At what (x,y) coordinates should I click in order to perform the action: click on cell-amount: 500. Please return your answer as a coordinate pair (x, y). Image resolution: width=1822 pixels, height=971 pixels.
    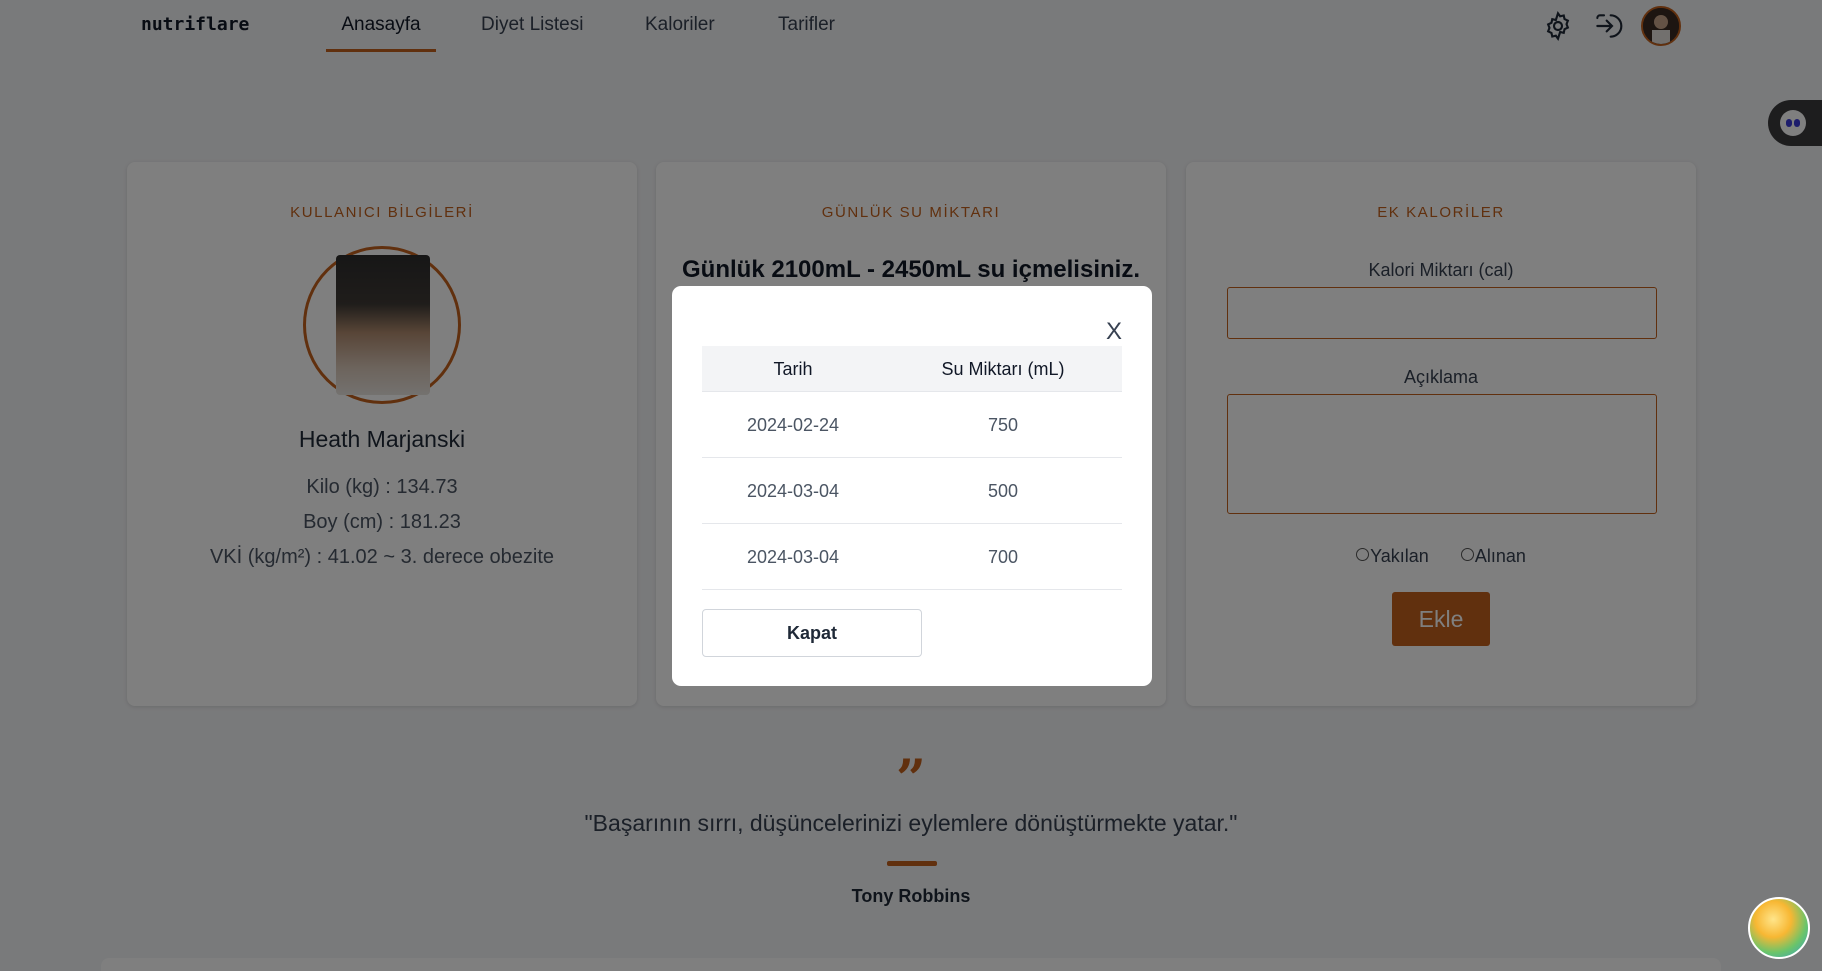
    Looking at the image, I should click on (1003, 491).